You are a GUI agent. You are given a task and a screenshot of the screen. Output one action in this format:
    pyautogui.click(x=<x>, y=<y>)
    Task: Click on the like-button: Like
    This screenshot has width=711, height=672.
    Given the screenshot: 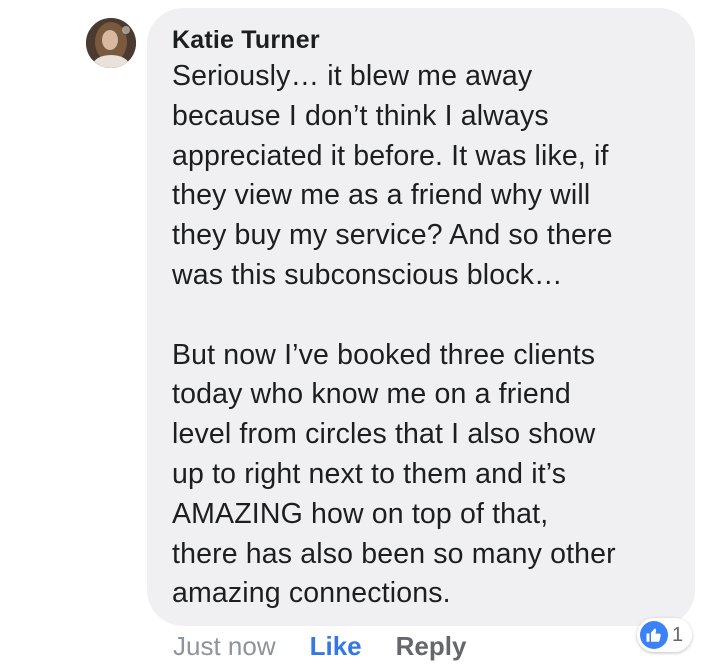 What is the action you would take?
    pyautogui.click(x=336, y=646)
    